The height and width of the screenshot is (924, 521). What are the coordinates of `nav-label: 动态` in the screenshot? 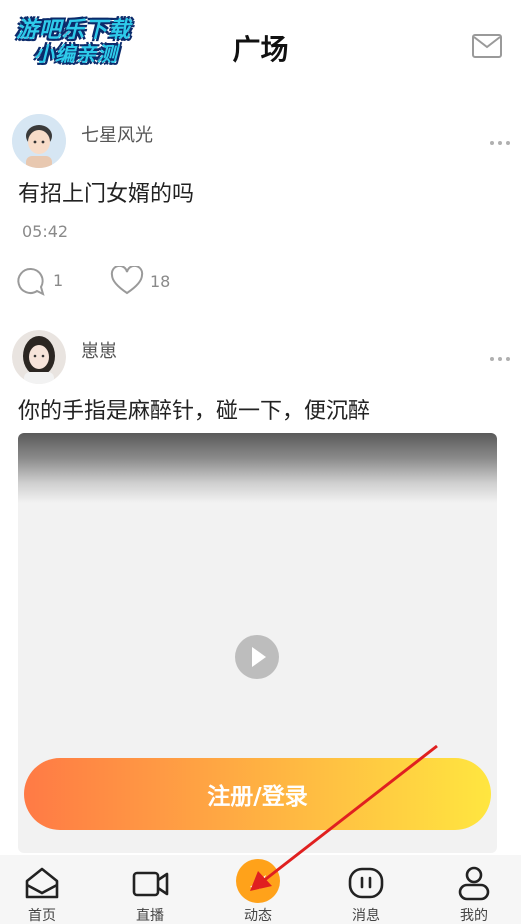 It's located at (258, 916).